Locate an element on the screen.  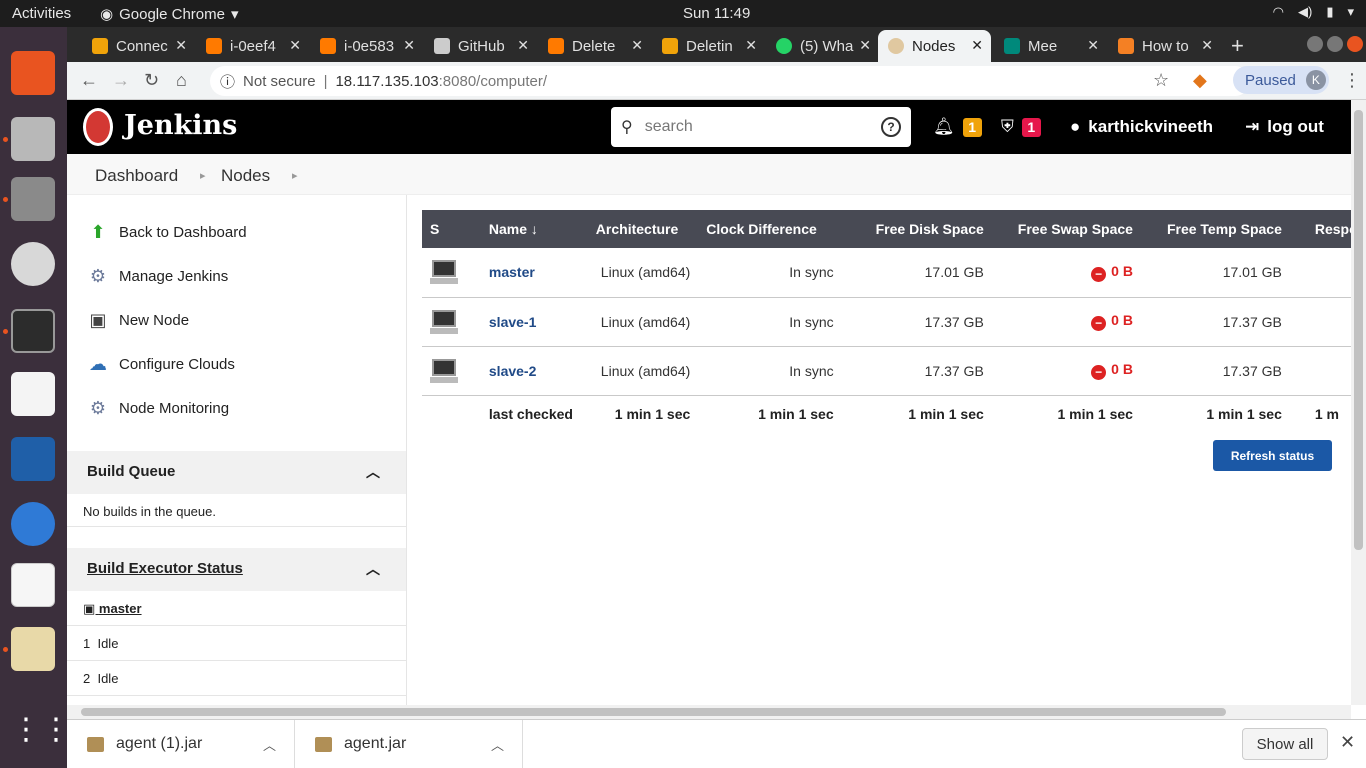
download-item: agent (1).jar ︿ is located at coordinates (181, 744).